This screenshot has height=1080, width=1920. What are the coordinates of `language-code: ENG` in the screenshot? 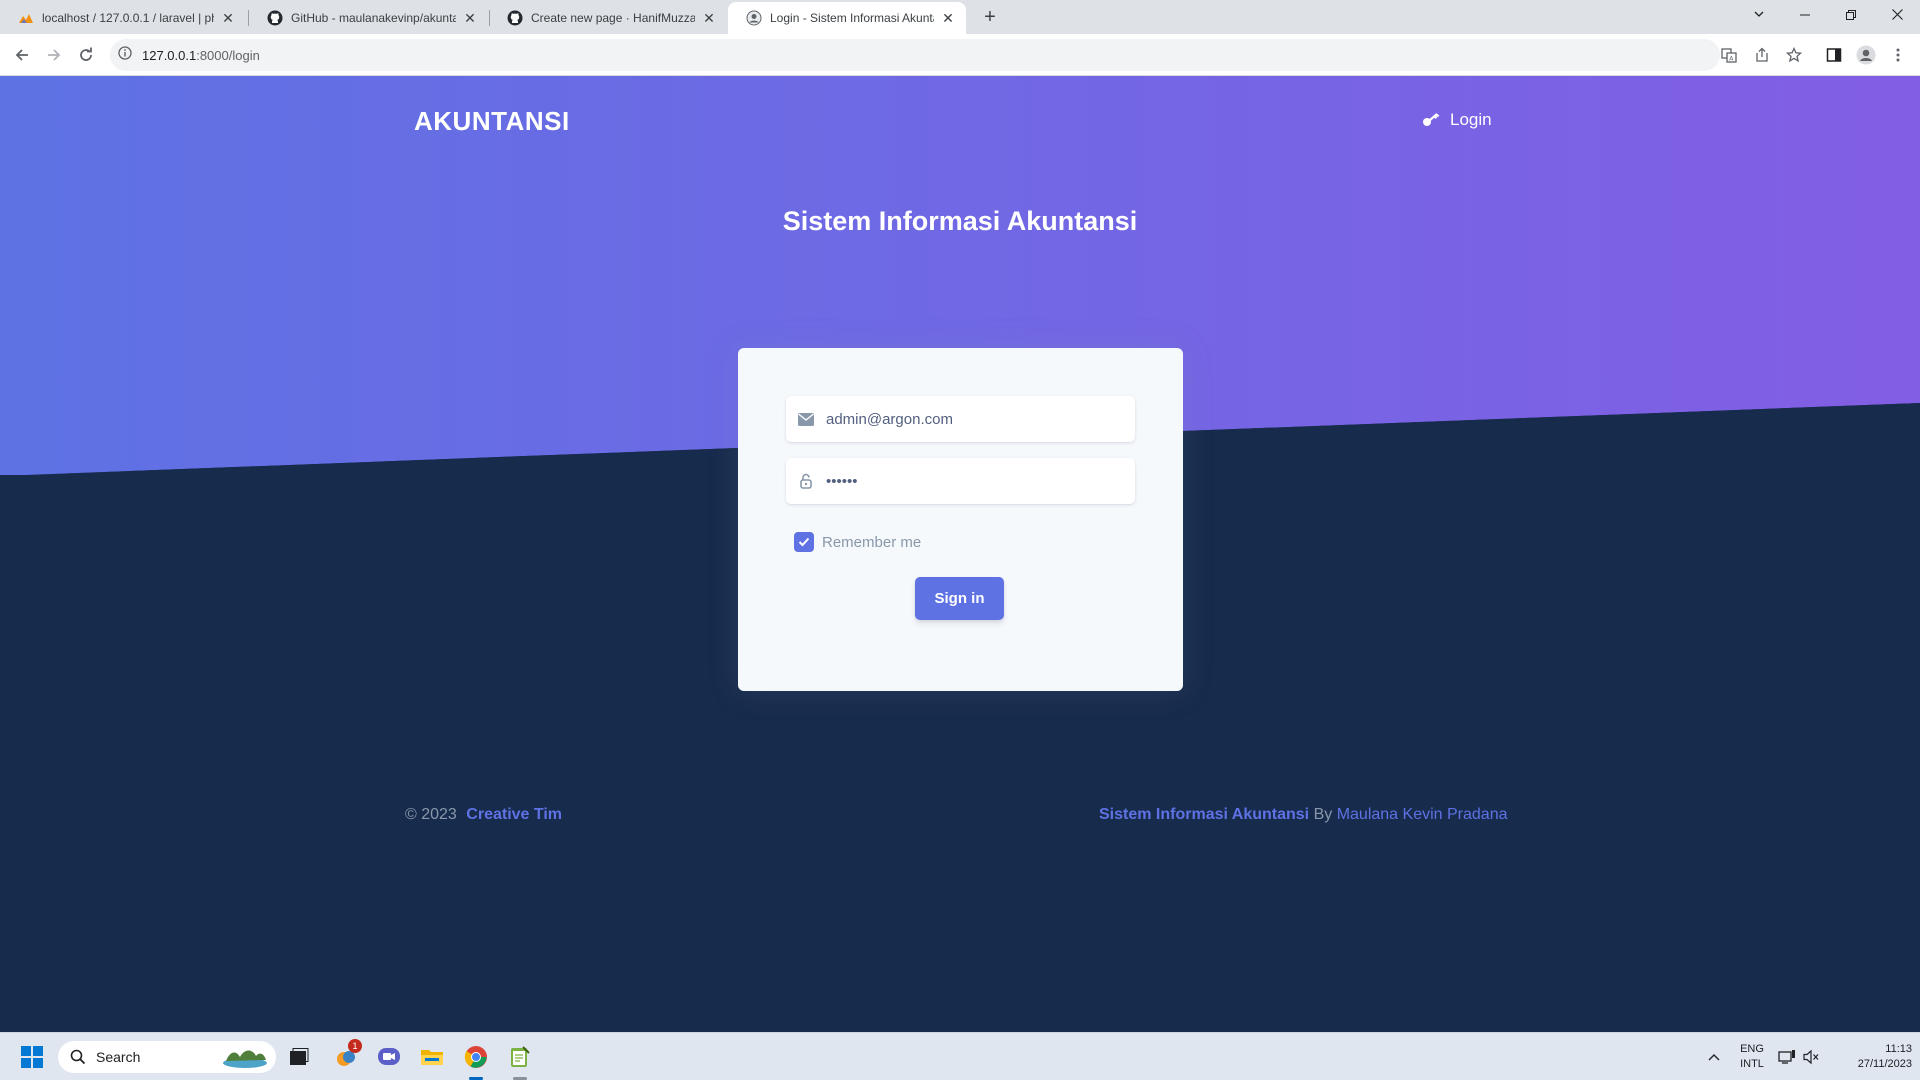 It's located at (1752, 1049).